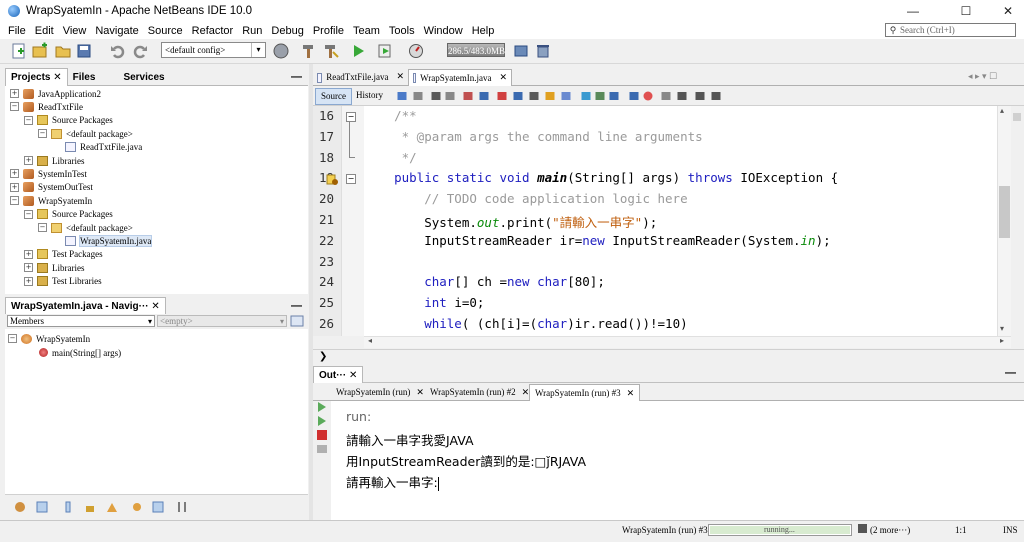 This screenshot has height=542, width=1024. I want to click on menu-refactor: Refactor, so click(213, 31).